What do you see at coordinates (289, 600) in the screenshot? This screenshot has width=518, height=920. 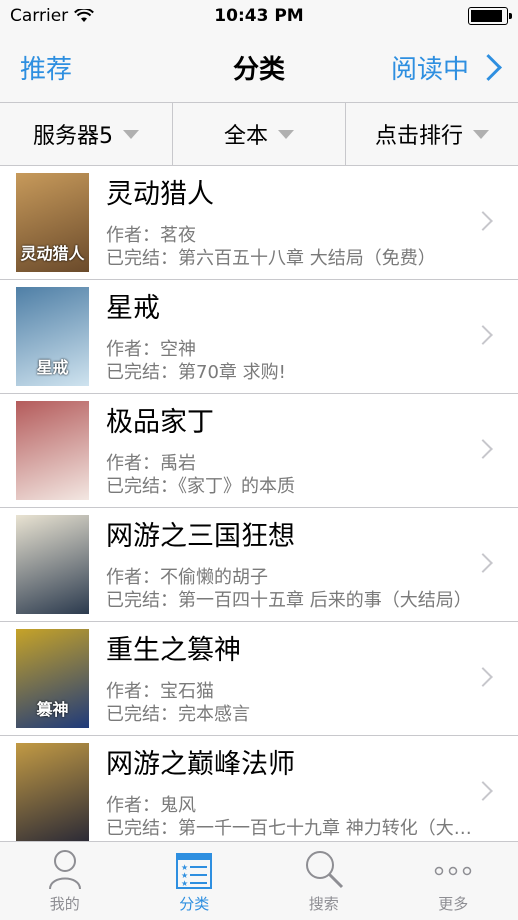 I see `book-status: 已完结：第一百四十五章 后来的事（大结局）` at bounding box center [289, 600].